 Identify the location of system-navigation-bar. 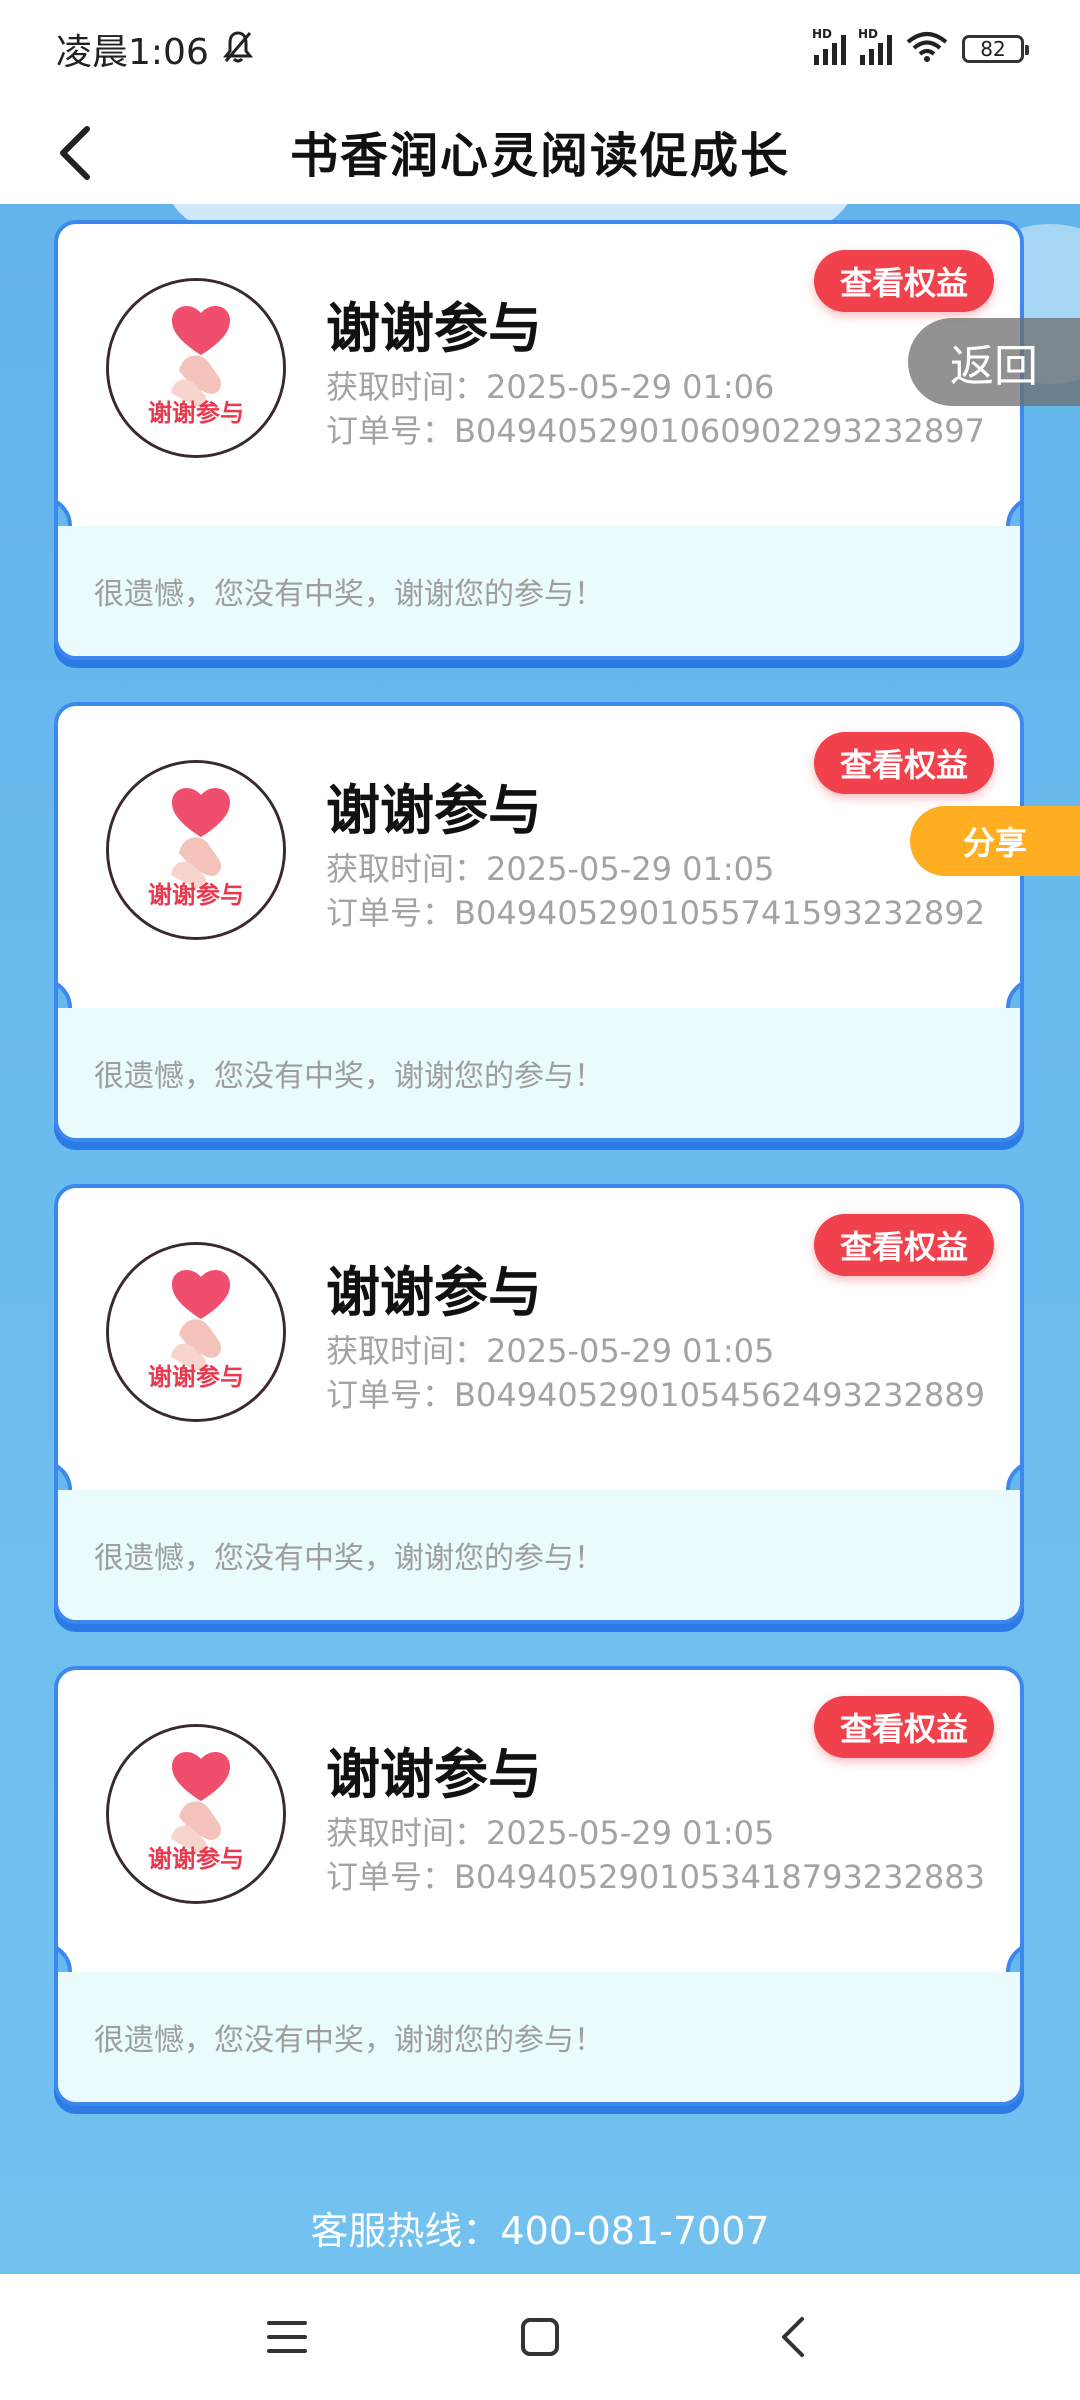
(540, 2337).